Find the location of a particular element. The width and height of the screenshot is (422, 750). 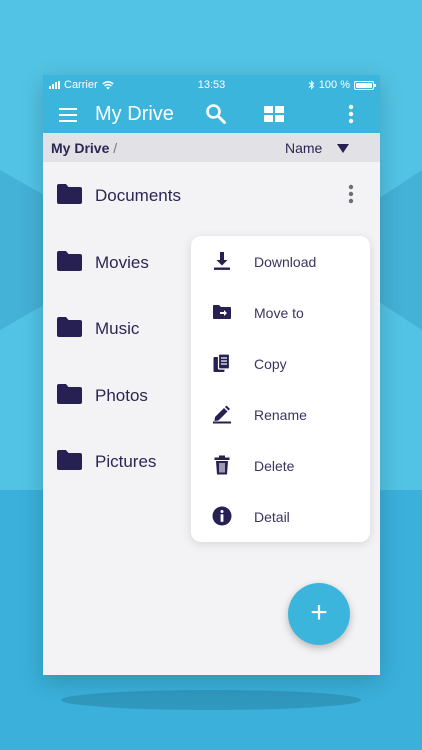

folder-name: Music is located at coordinates (117, 328).